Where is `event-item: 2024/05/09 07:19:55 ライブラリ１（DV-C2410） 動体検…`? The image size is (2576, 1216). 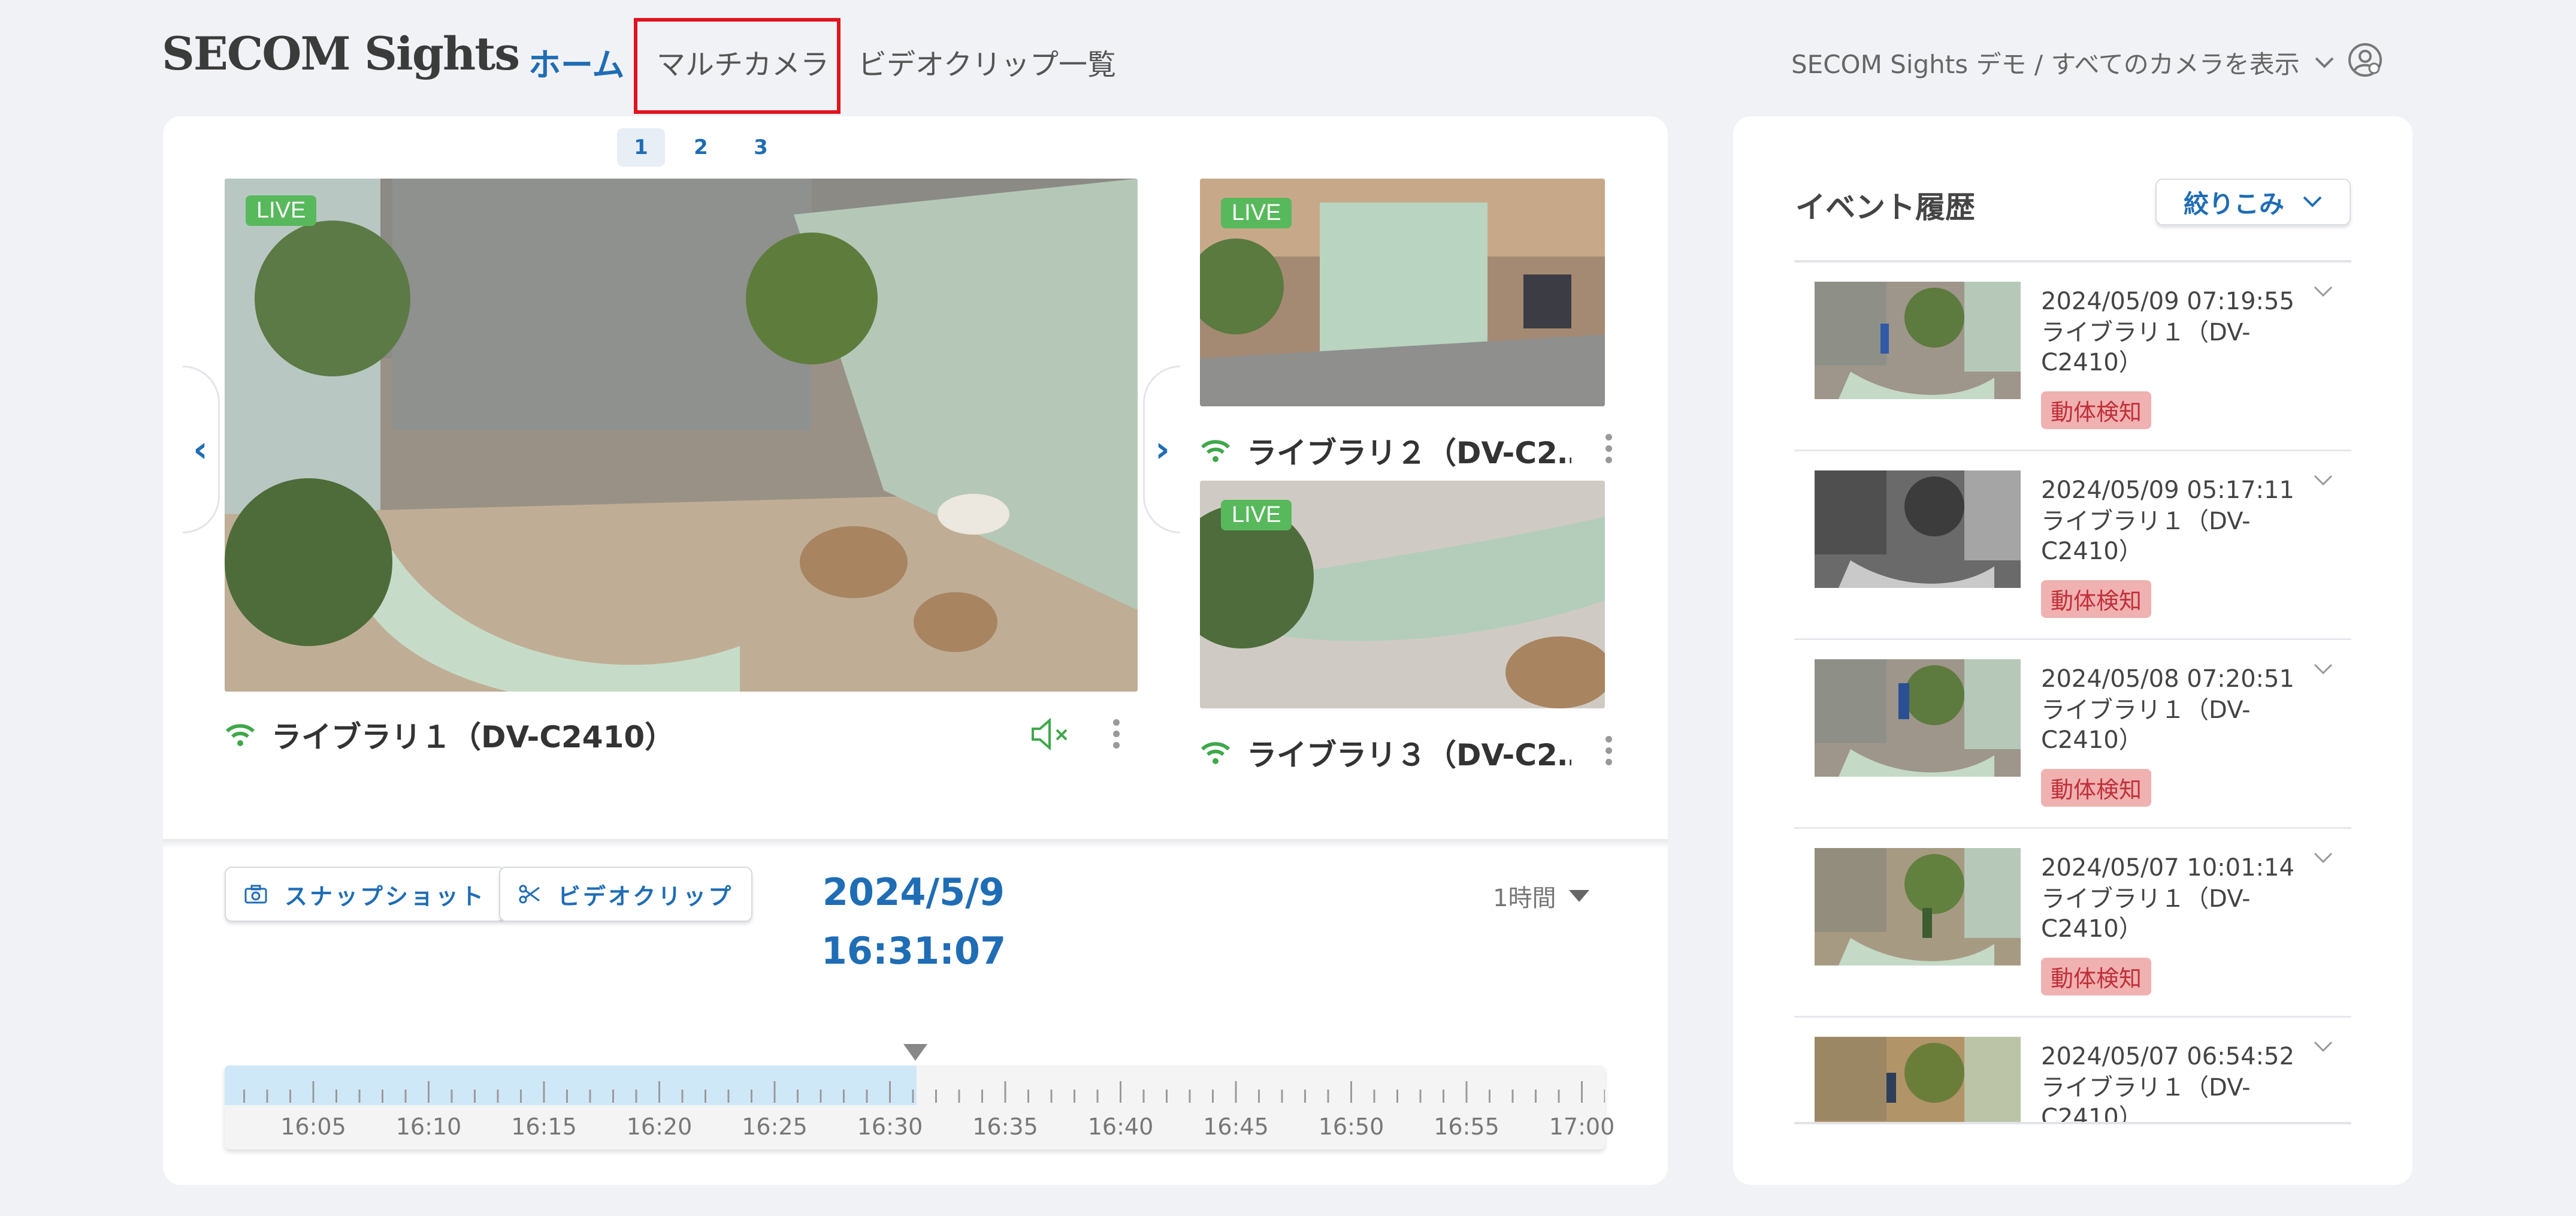 event-item: 2024/05/09 07:19:55 ライブラリ１（DV-C2410） 動体検… is located at coordinates (2072, 356).